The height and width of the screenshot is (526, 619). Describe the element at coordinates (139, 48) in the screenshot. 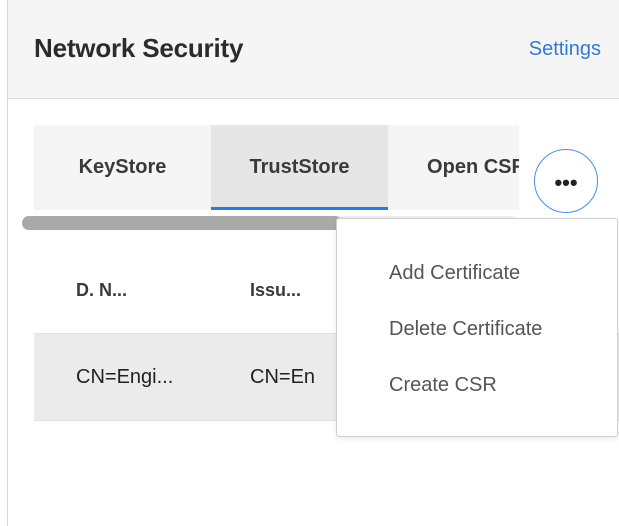

I see `page-title: Network Security` at that location.